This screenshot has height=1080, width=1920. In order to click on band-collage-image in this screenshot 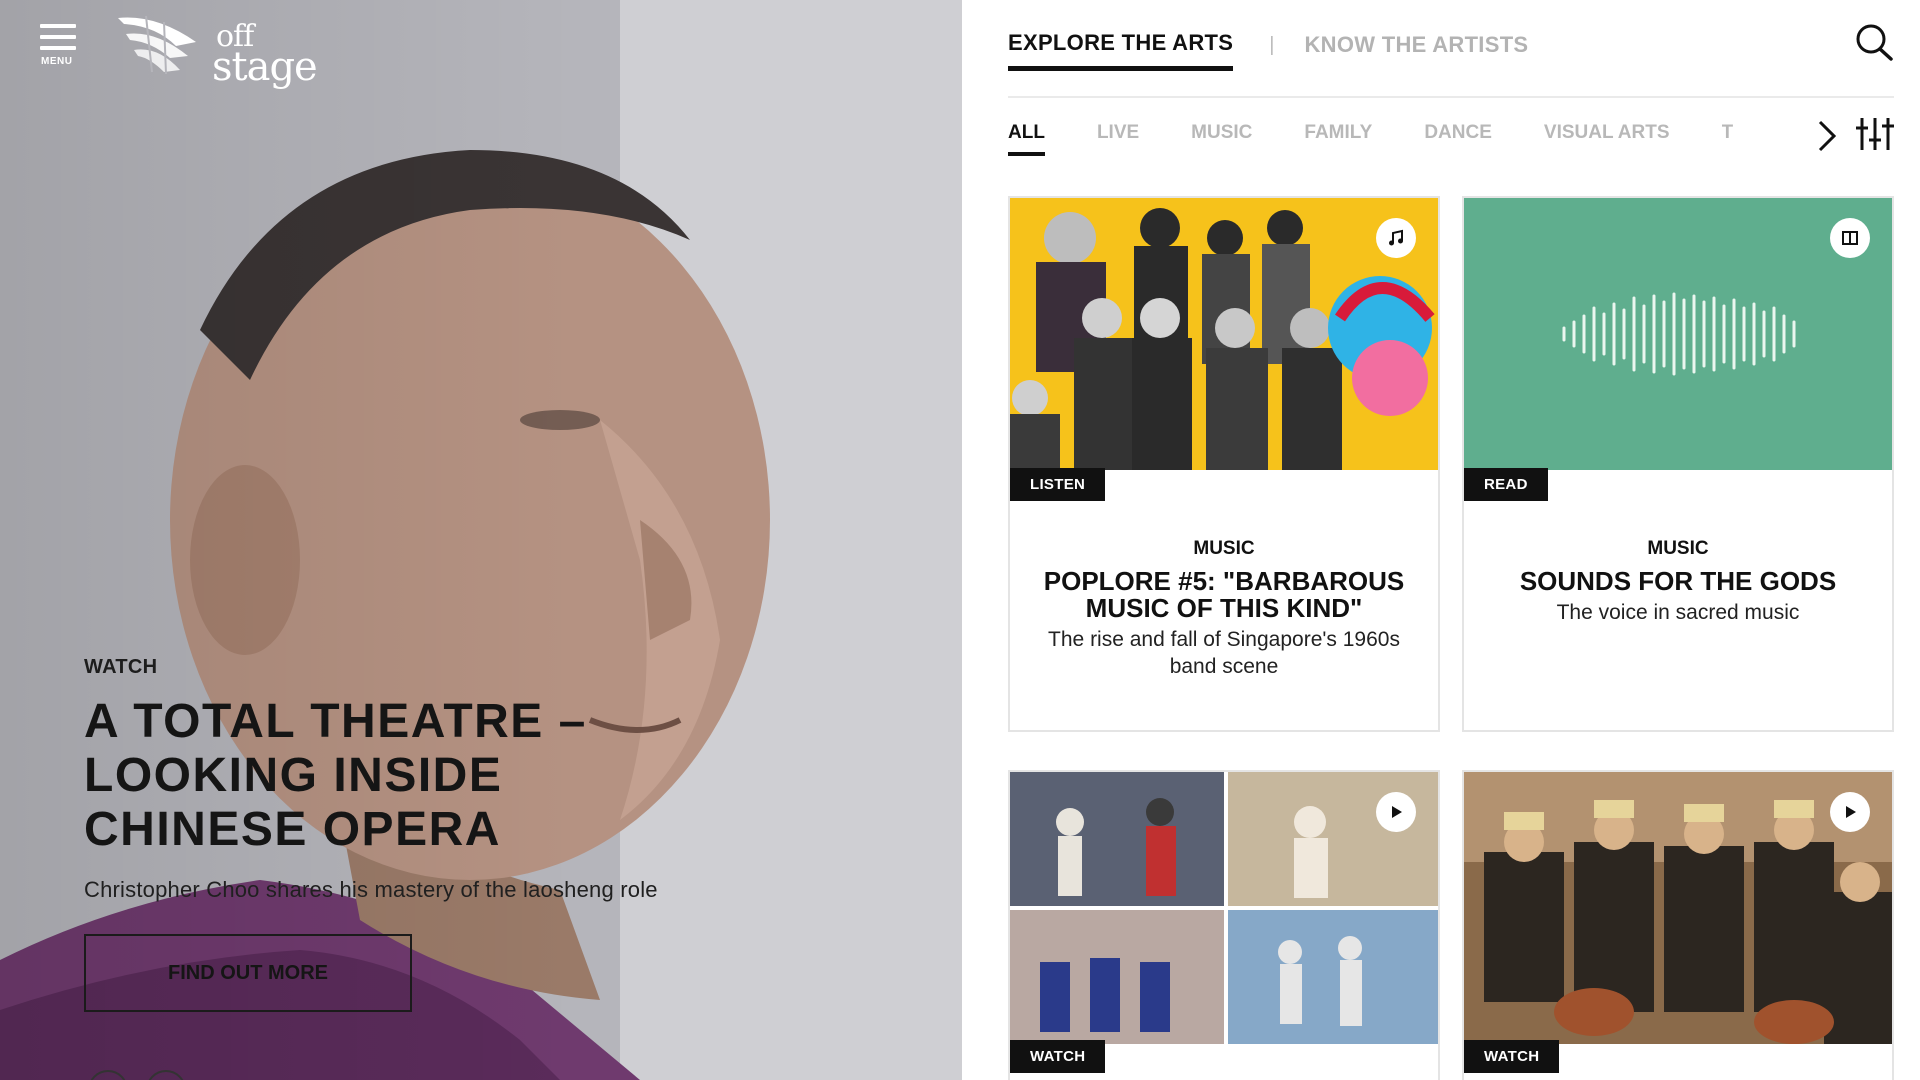, I will do `click(1224, 334)`.